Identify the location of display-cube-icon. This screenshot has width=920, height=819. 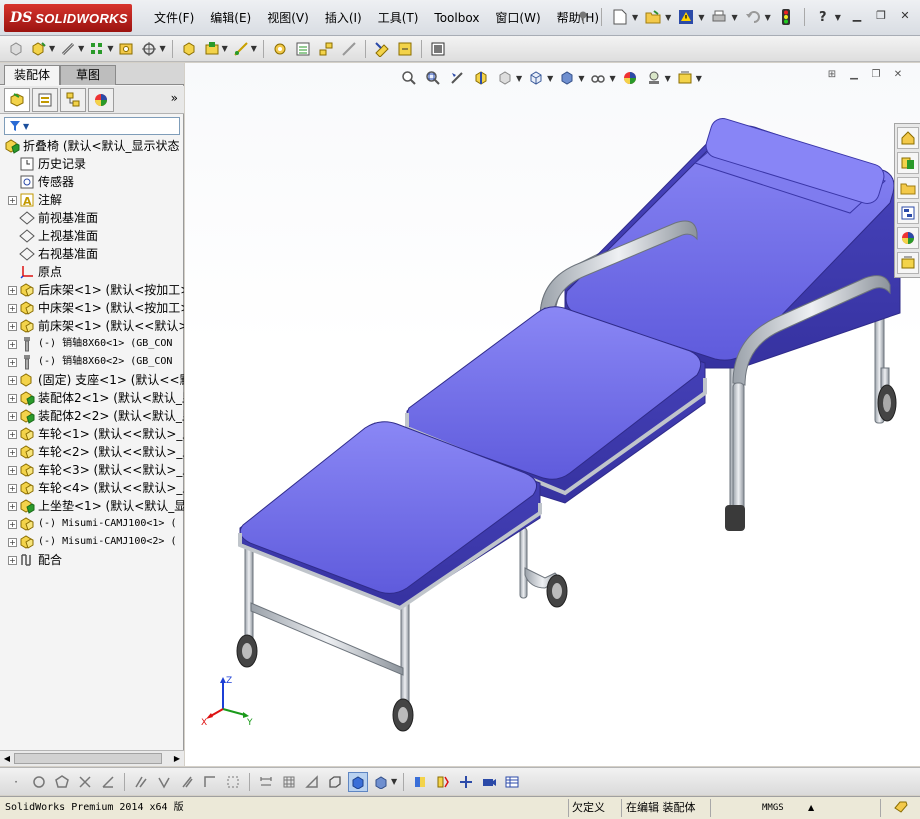
(381, 782).